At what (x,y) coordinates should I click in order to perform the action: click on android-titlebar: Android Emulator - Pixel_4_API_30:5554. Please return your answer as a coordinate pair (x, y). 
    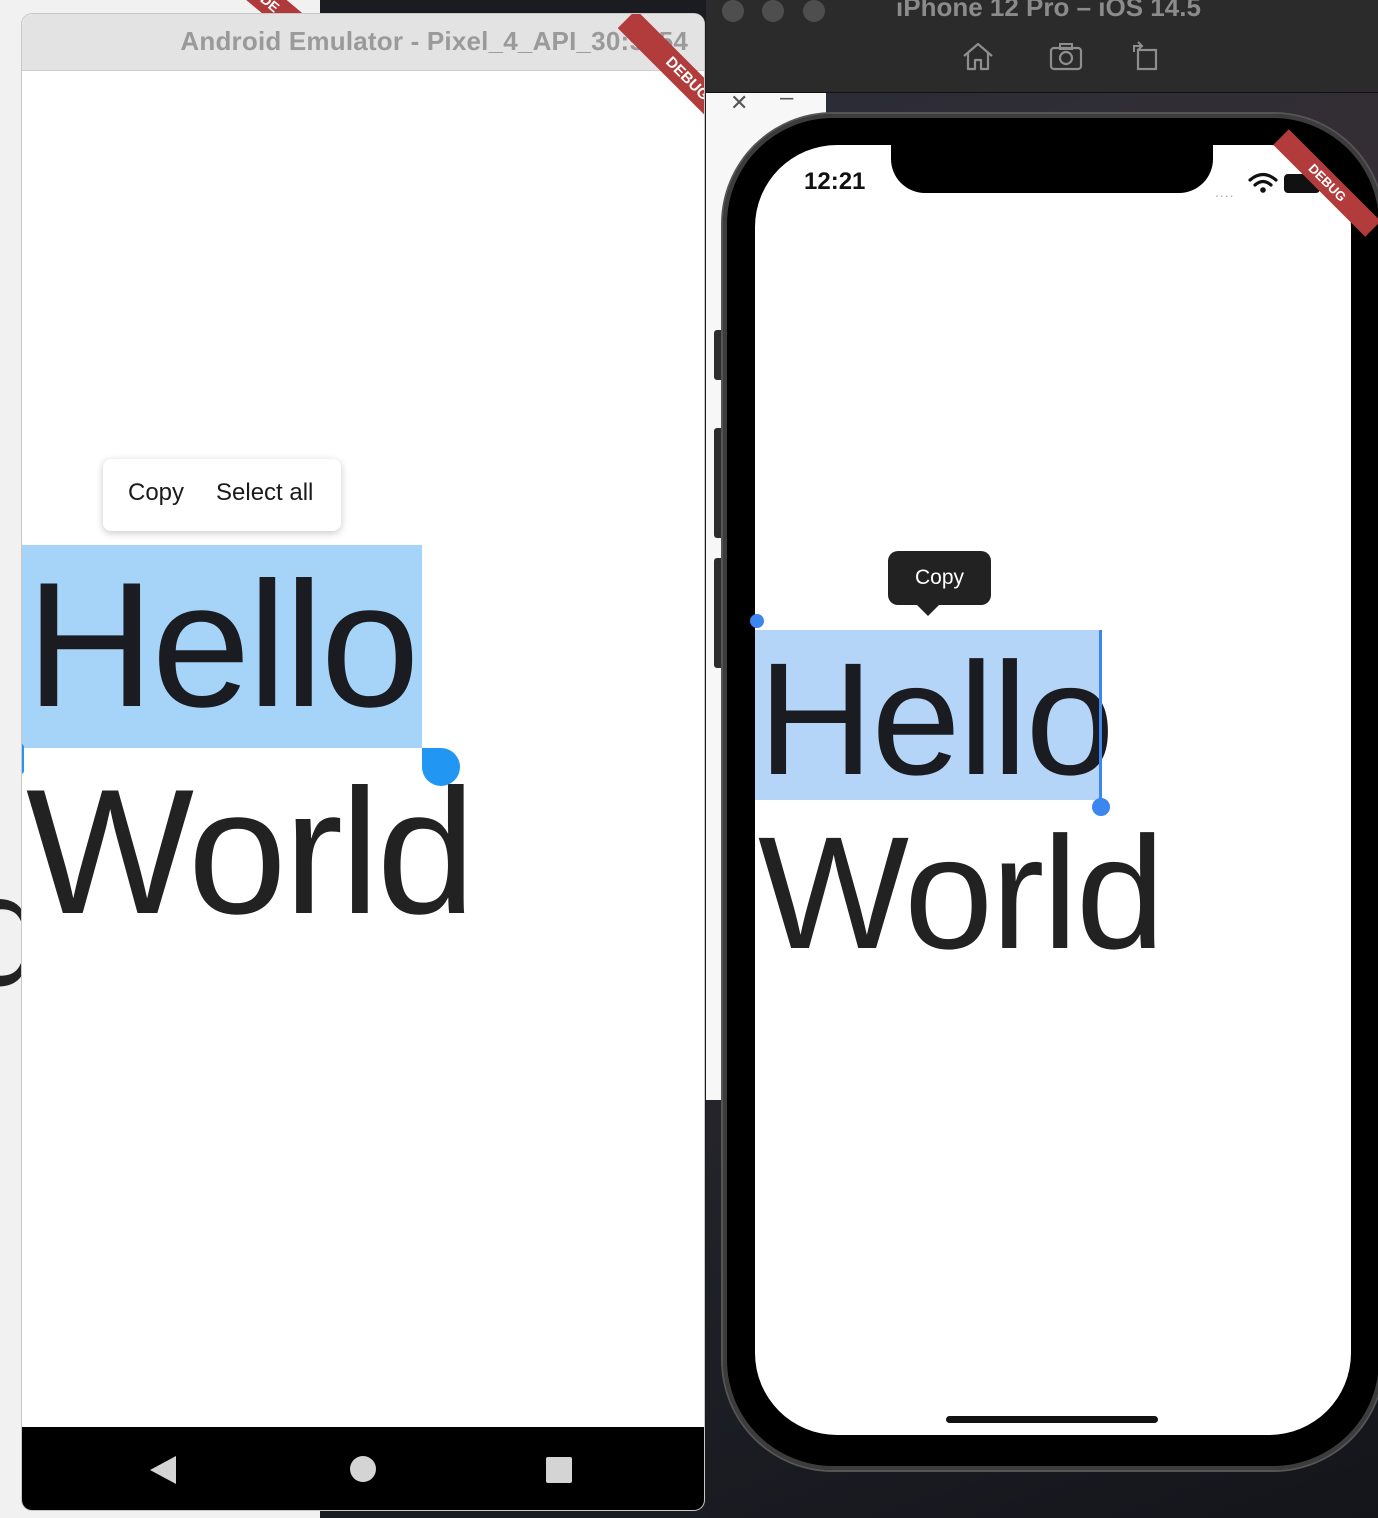
    Looking at the image, I should click on (363, 42).